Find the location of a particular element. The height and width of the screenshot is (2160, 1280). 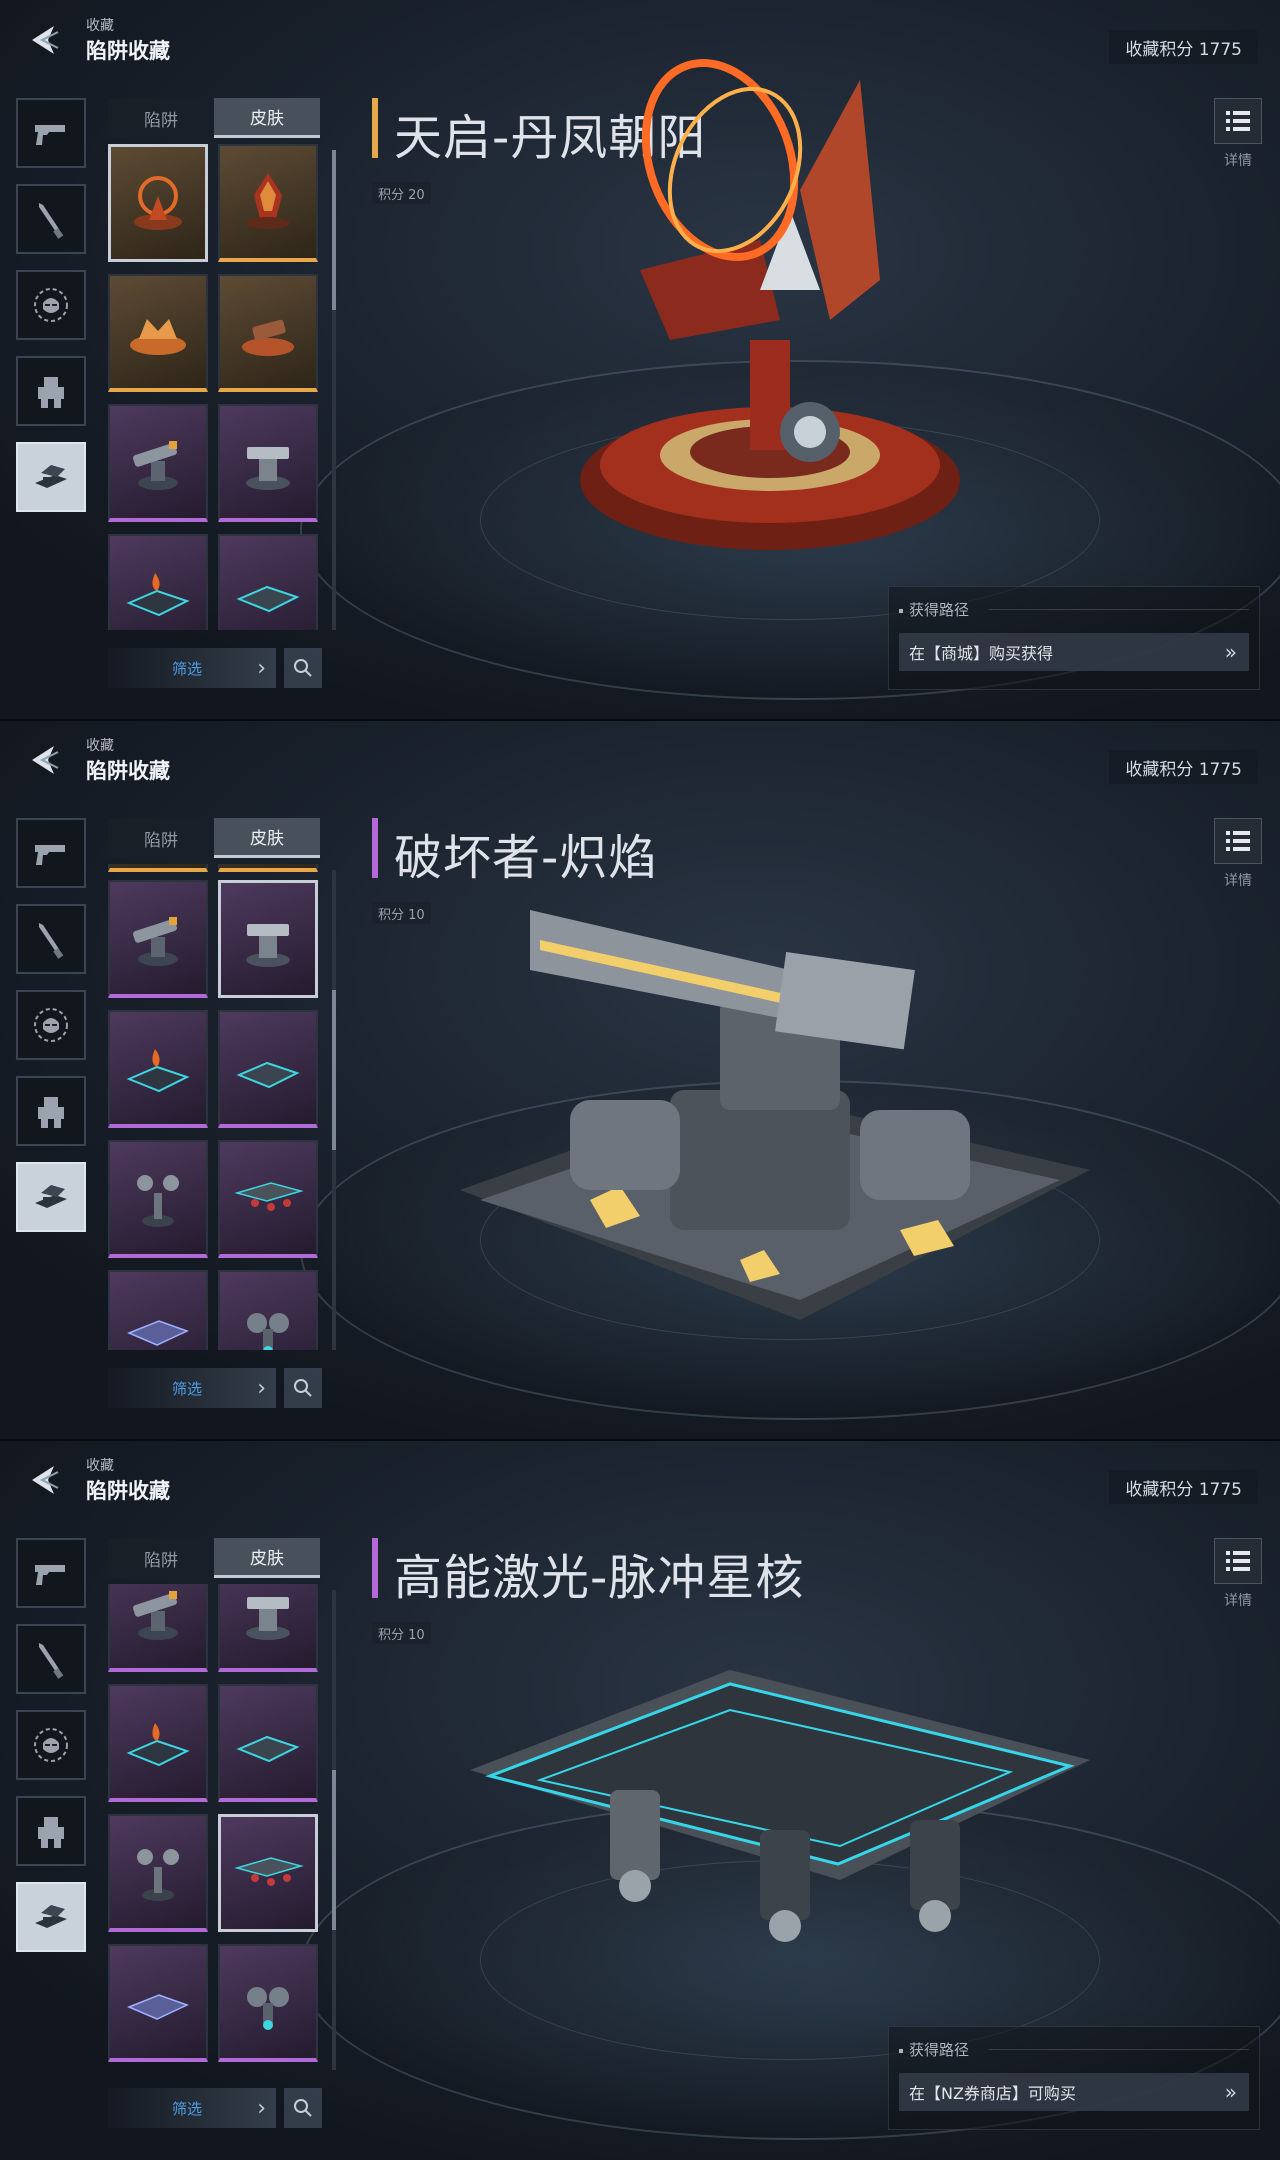

trap-icon is located at coordinates (51, 1197).